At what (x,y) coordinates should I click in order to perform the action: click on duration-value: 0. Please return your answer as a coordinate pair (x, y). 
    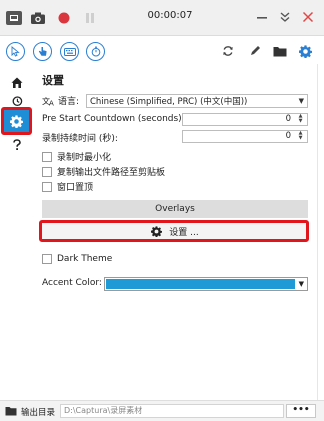
    Looking at the image, I should click on (288, 136).